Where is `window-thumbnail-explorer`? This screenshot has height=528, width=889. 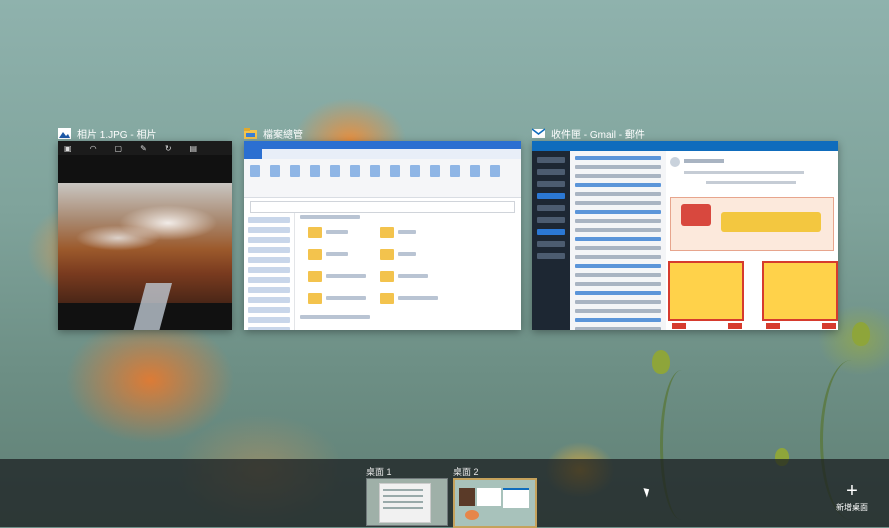
window-thumbnail-explorer is located at coordinates (382, 235).